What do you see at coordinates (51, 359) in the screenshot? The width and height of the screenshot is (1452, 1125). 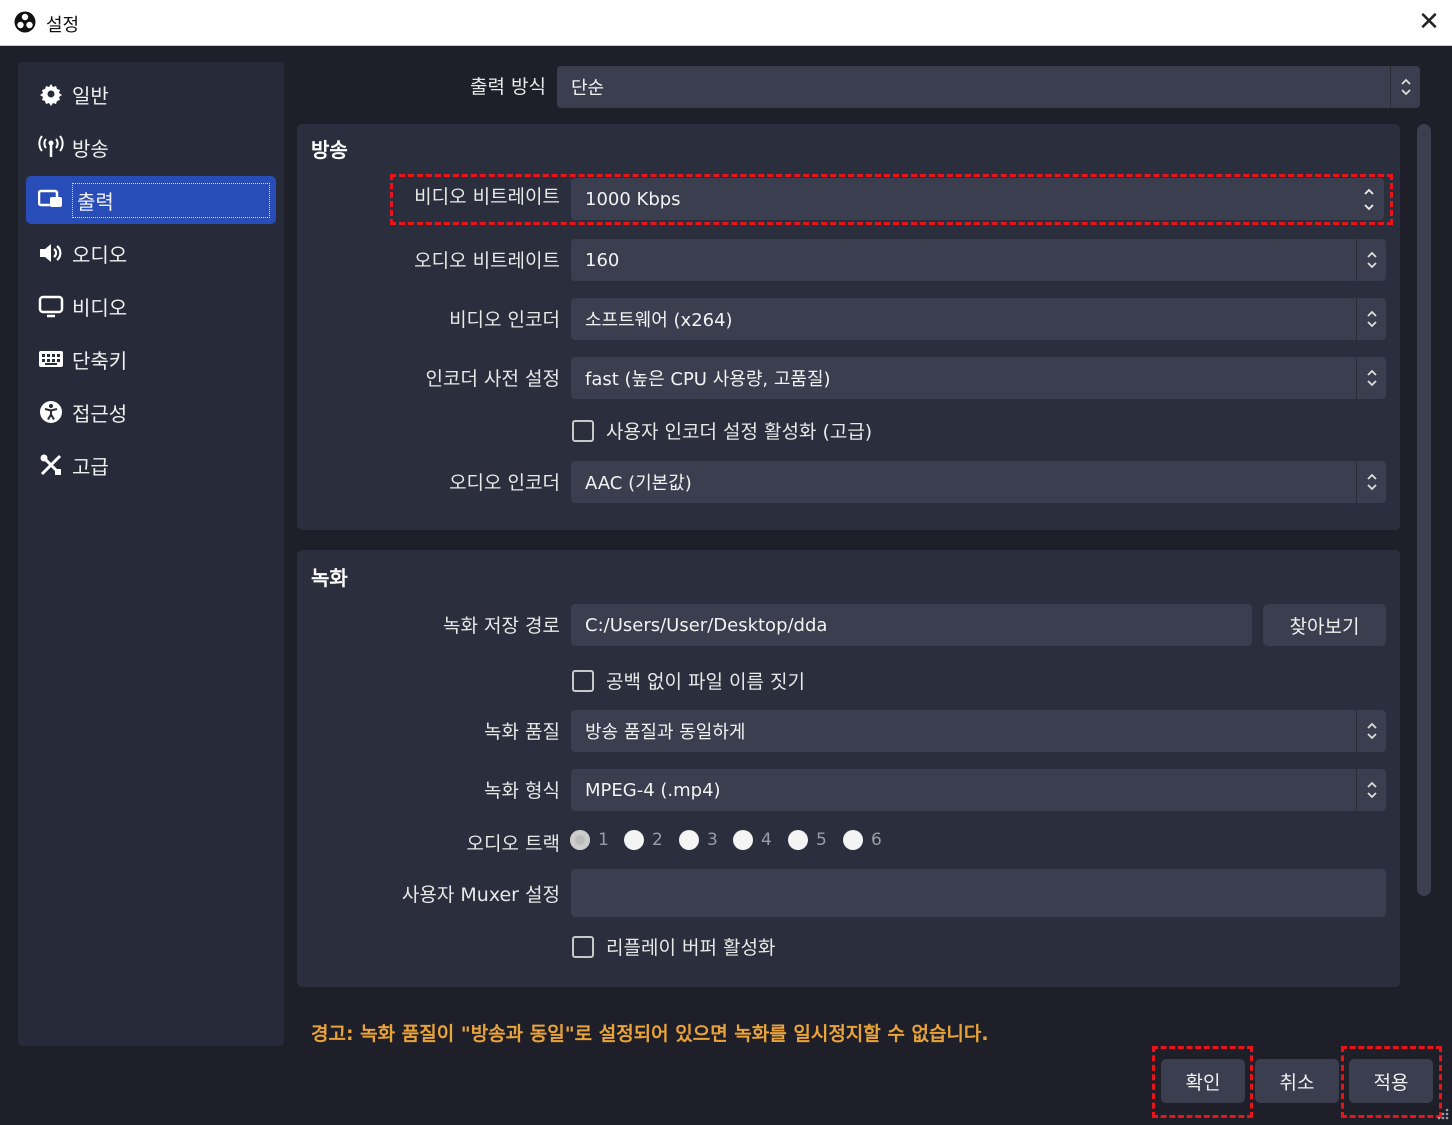 I see `keyboard-icon` at bounding box center [51, 359].